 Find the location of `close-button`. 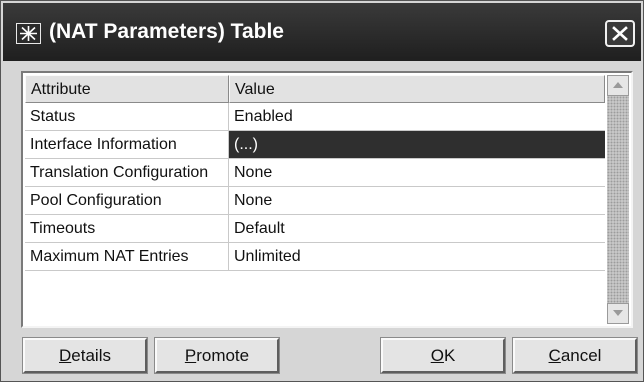

close-button is located at coordinates (620, 33).